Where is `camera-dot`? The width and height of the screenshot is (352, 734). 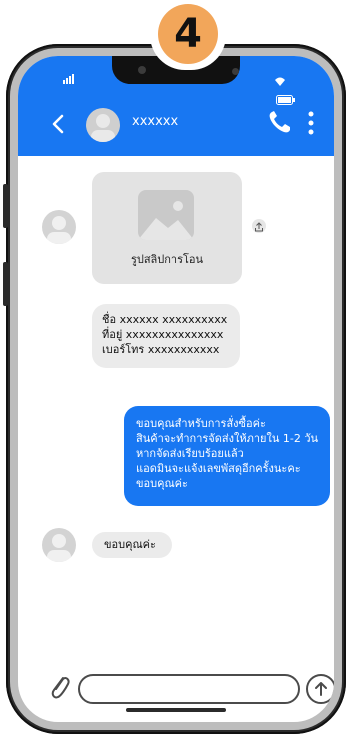
camera-dot is located at coordinates (142, 70).